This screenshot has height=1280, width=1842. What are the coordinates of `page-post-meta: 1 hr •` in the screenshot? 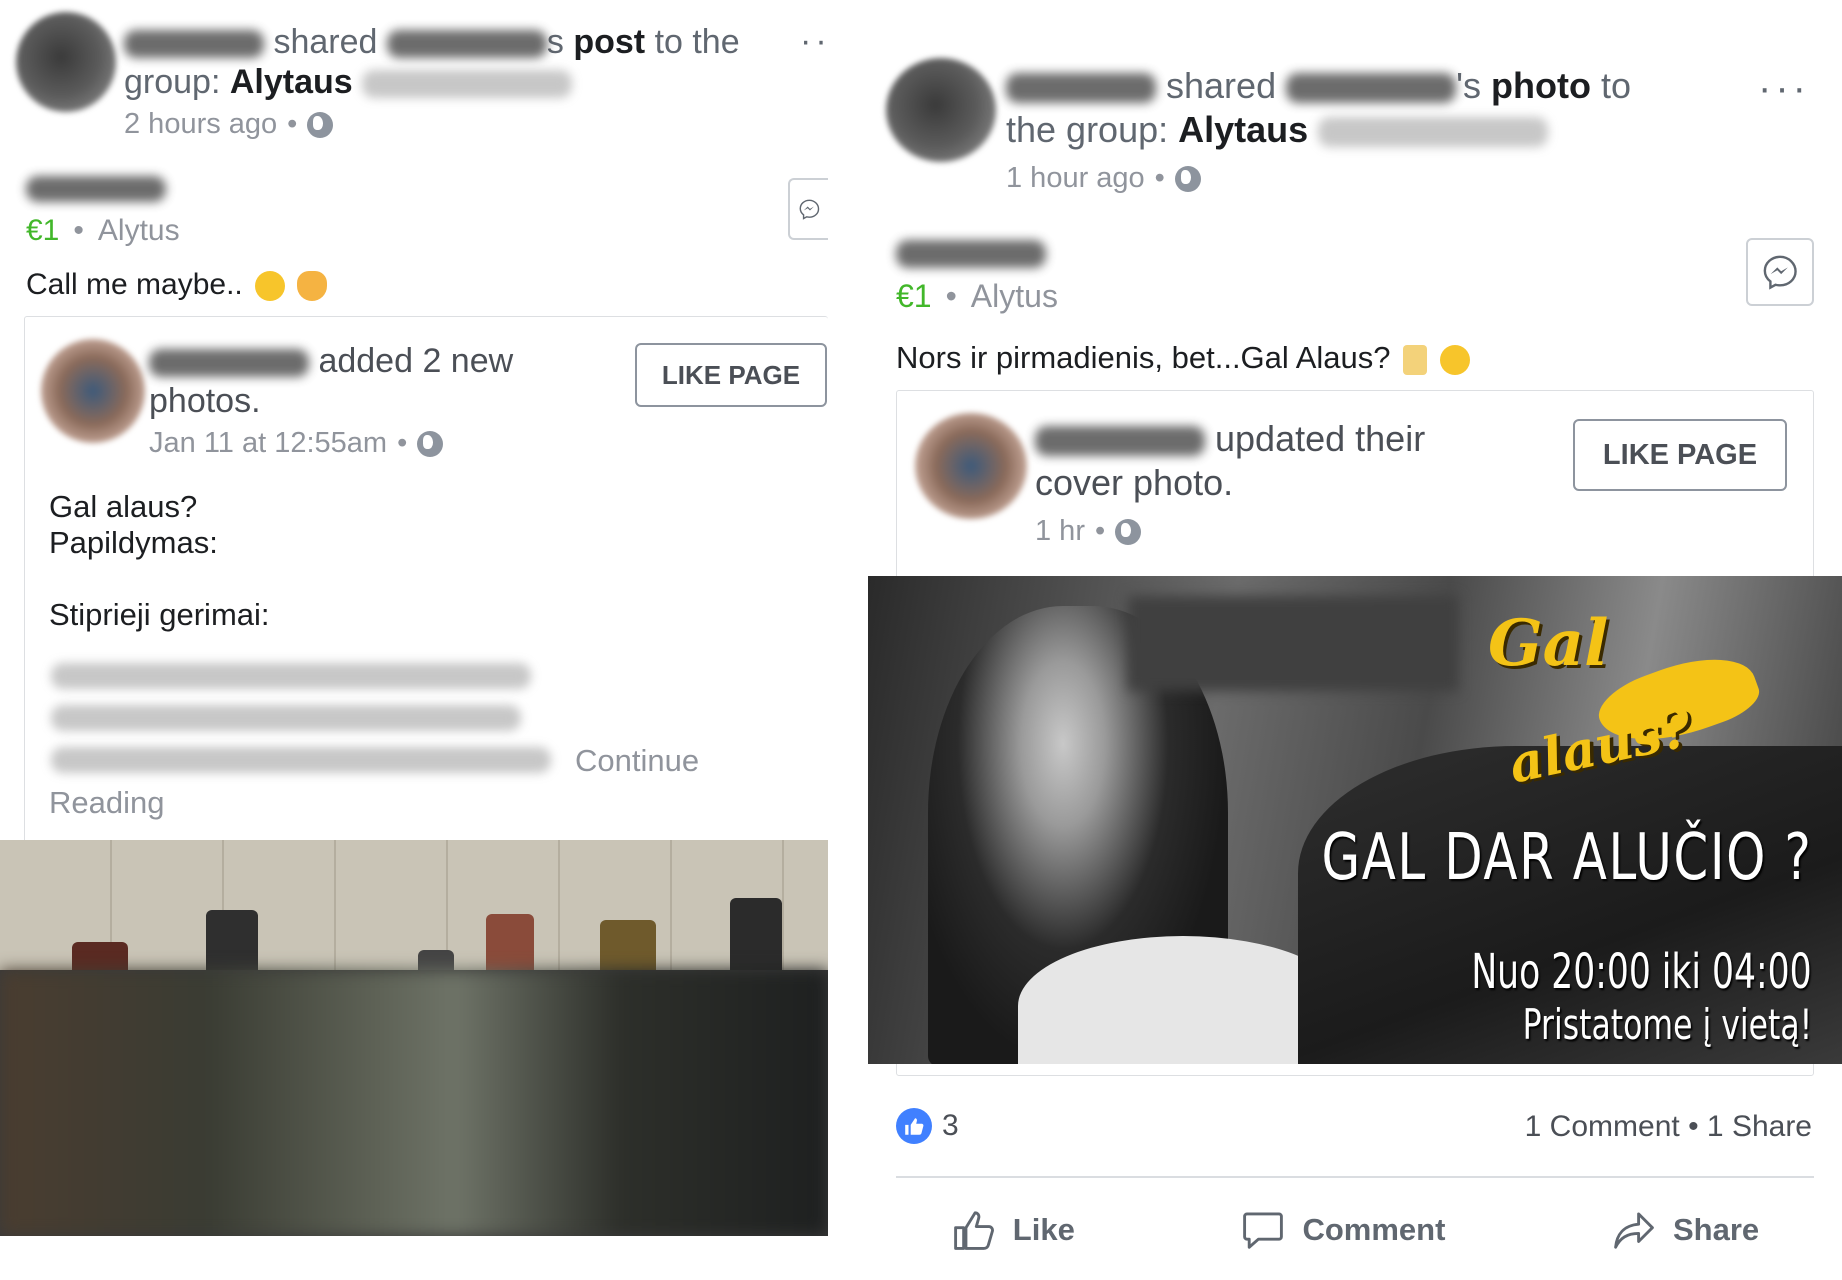 It's located at (1088, 531).